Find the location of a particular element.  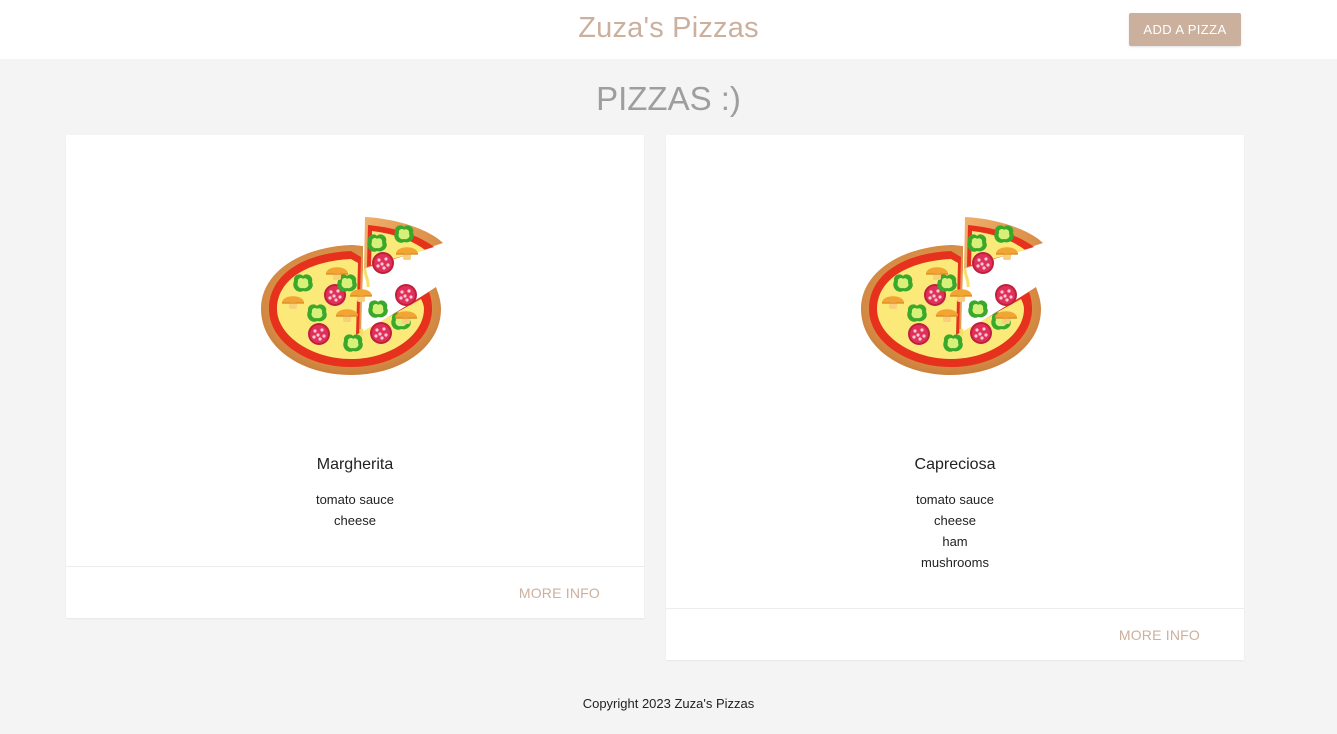

top-navbar: Zuza's Pizzas ADD A PIZZA is located at coordinates (668, 29).